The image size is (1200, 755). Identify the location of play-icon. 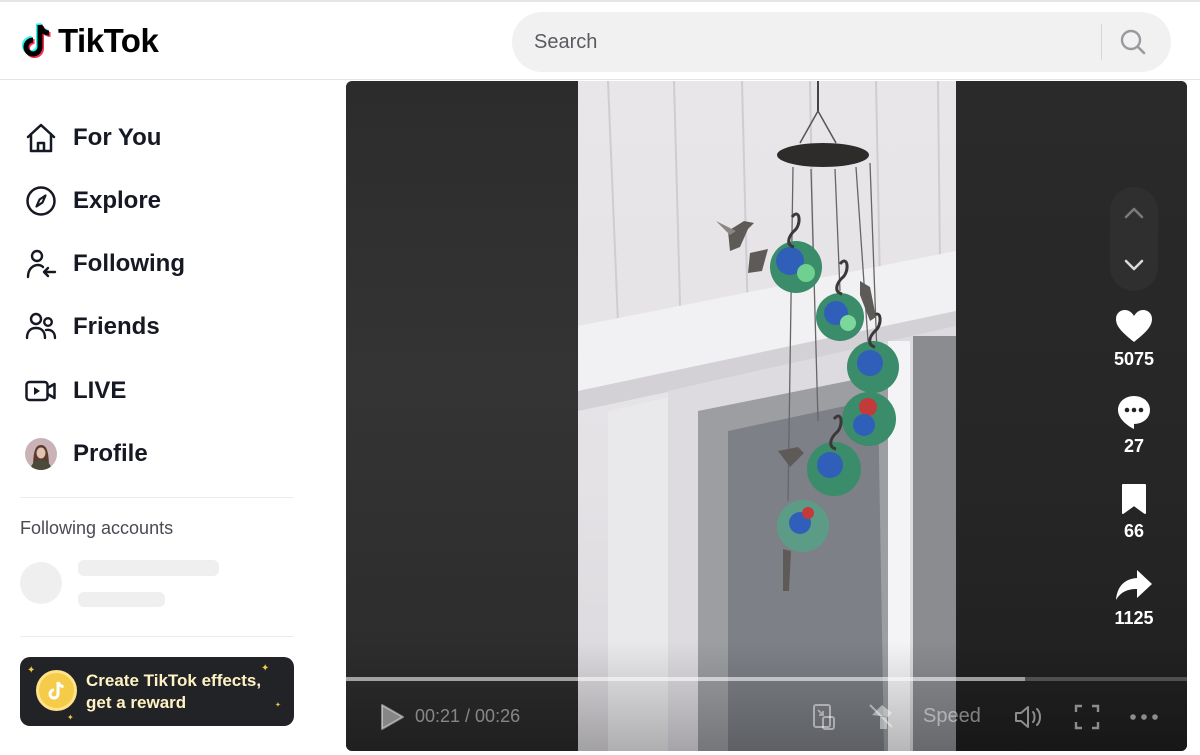
(392, 717).